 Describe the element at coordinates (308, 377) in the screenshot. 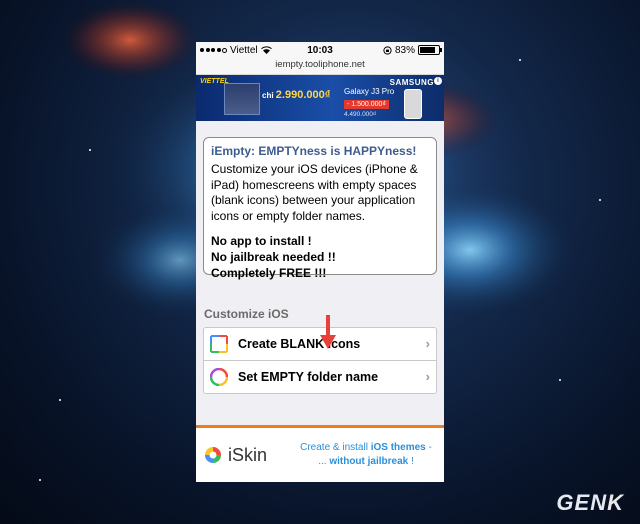

I see `set-empty-folder-label: Set EMPTY folder name` at that location.